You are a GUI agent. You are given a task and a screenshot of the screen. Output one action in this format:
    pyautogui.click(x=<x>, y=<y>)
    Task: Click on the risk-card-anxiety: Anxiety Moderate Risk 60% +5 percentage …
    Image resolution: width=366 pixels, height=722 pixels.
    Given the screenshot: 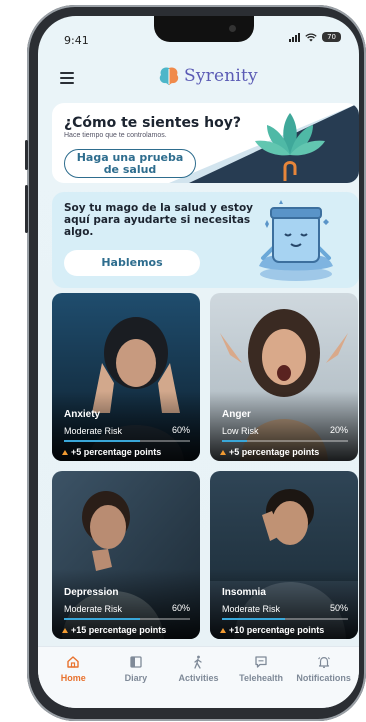 What is the action you would take?
    pyautogui.click(x=126, y=377)
    